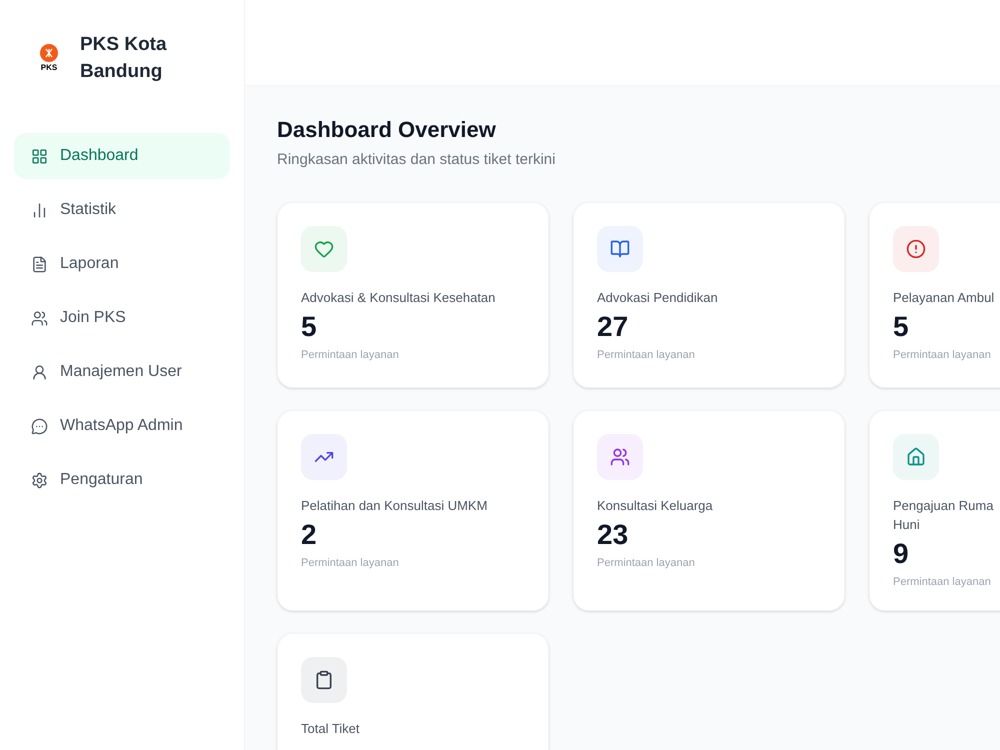  Describe the element at coordinates (394, 505) in the screenshot. I see `card-title: Pelatihan dan Konsultasi UMKM` at that location.